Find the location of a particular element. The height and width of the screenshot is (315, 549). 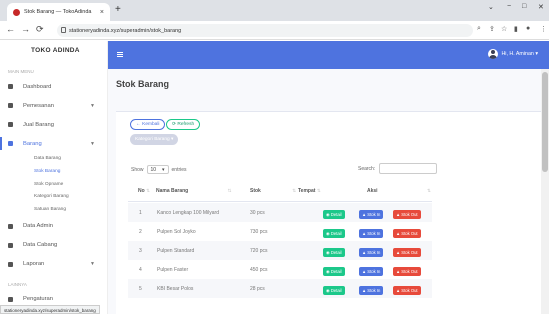

store-icon is located at coordinates (10, 245).